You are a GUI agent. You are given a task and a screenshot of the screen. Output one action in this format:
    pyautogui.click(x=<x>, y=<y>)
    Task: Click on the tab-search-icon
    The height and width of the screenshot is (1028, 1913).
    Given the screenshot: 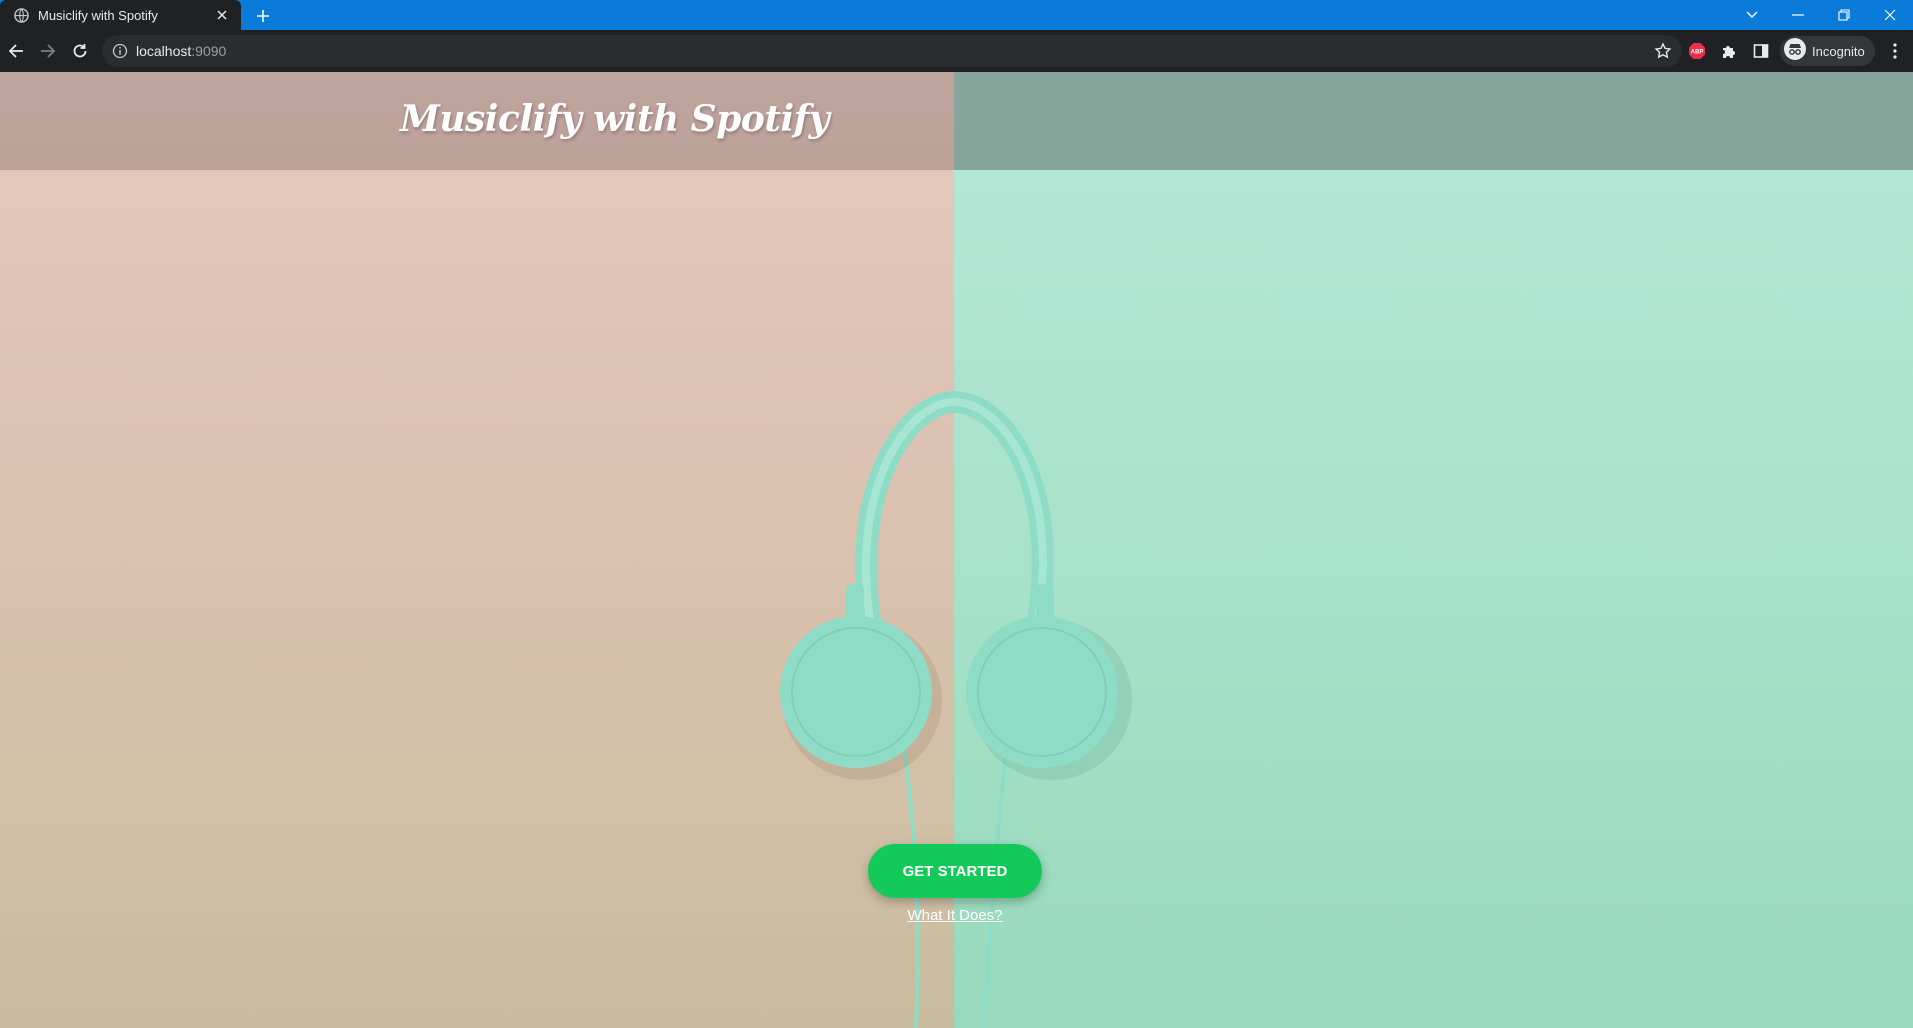 What is the action you would take?
    pyautogui.click(x=1752, y=15)
    